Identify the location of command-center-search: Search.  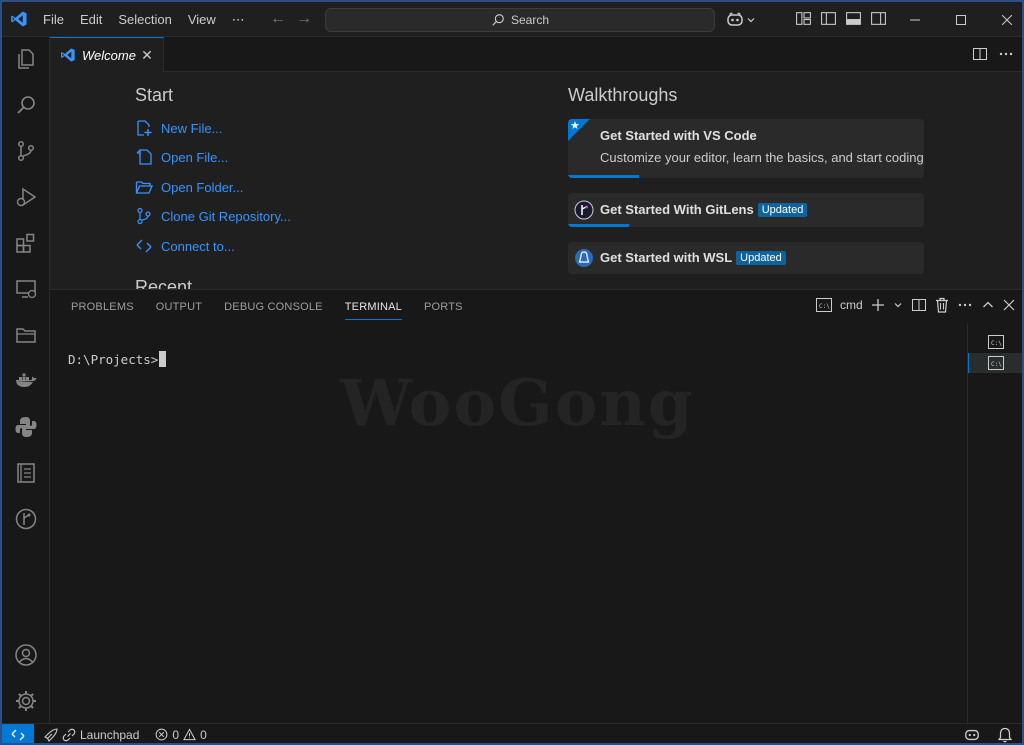
(520, 20).